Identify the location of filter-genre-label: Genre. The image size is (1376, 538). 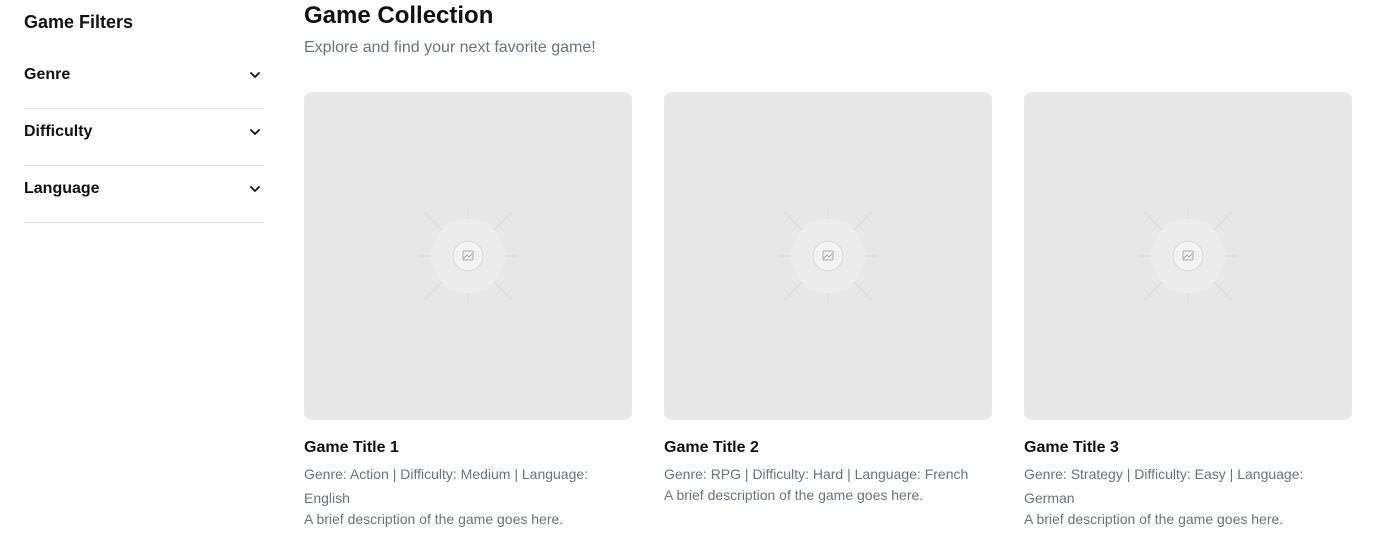
(47, 74).